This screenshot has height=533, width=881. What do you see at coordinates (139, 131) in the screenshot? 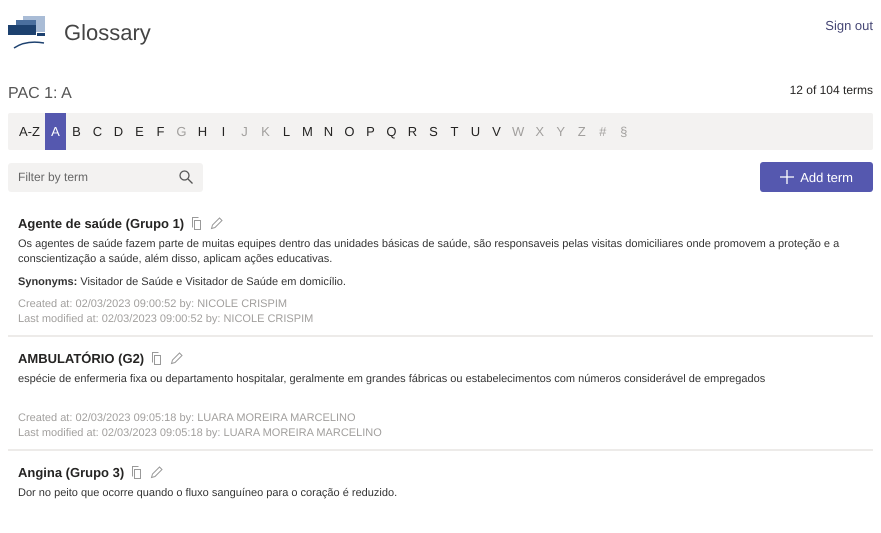
I see `letter-tab: E` at bounding box center [139, 131].